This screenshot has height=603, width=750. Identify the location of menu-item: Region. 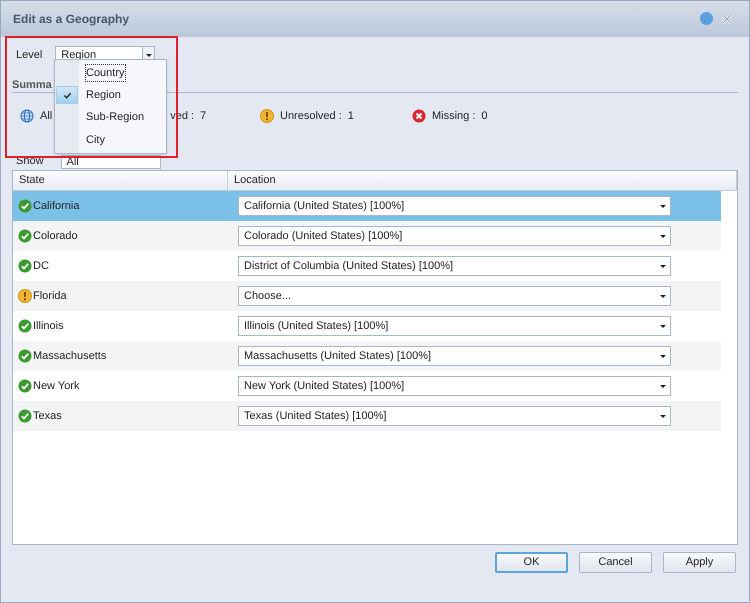
(110, 95).